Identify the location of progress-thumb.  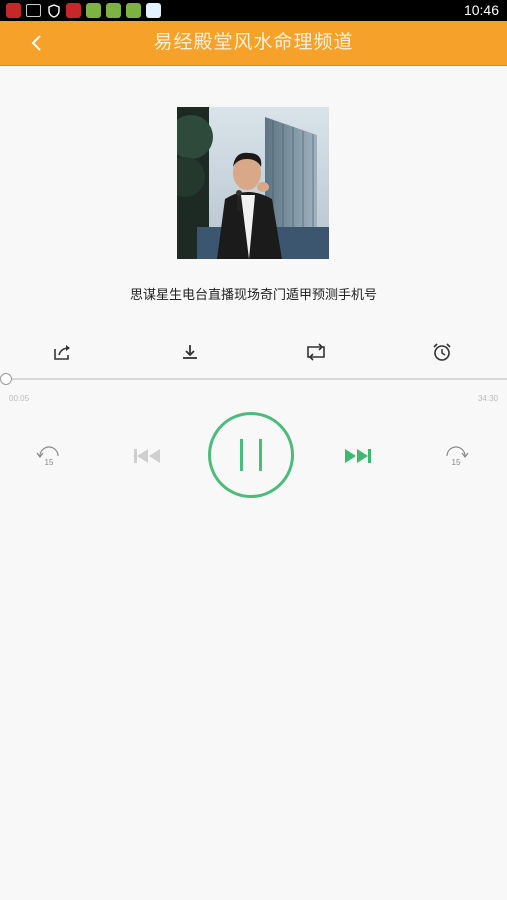
(6, 379).